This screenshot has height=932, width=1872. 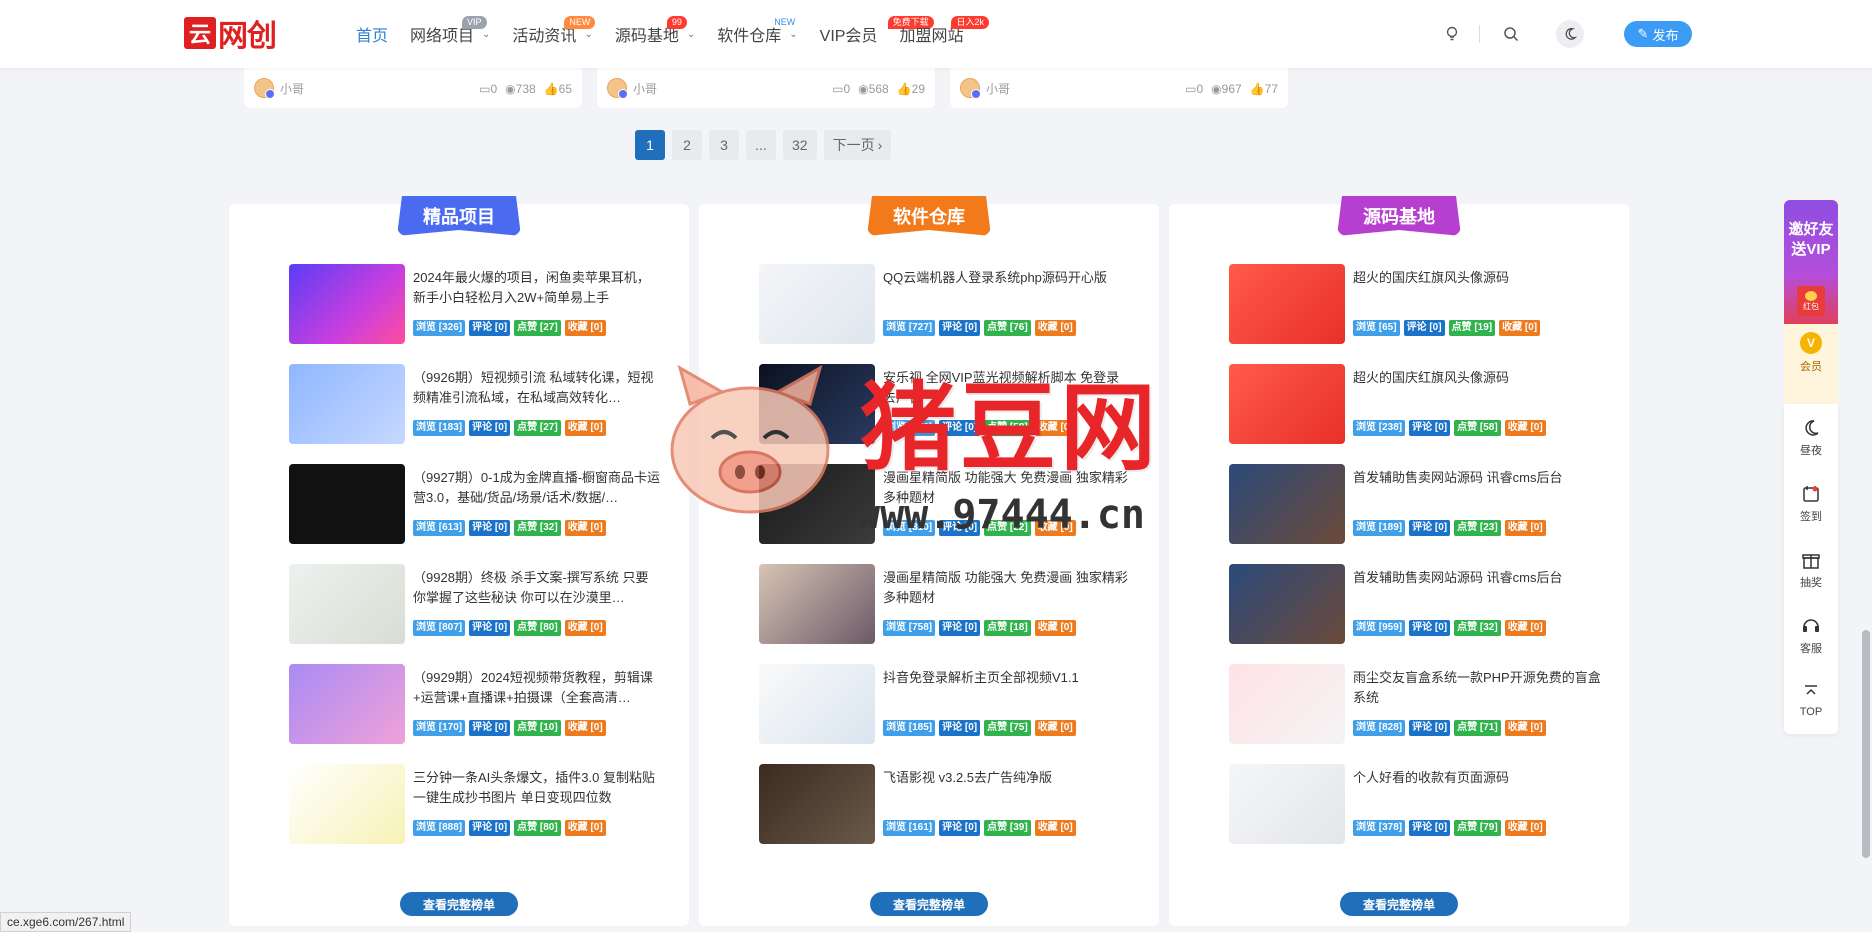 I want to click on page-scrollbar, so click(x=1866, y=744).